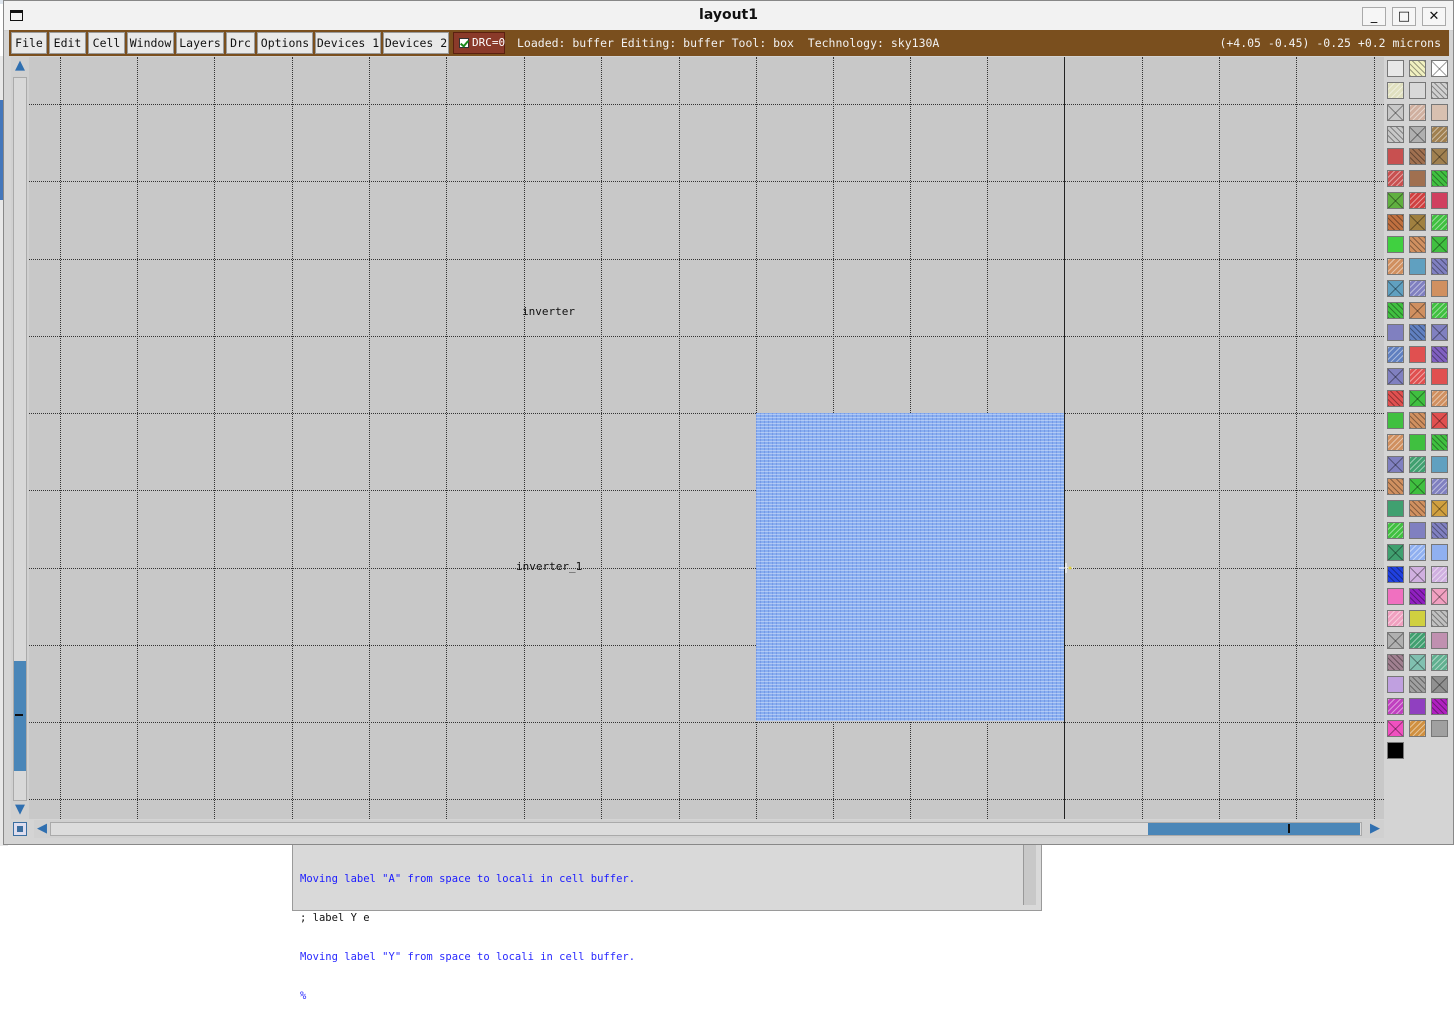 This screenshot has height=1029, width=1454. Describe the element at coordinates (29, 43) in the screenshot. I see `menu-file: File` at that location.